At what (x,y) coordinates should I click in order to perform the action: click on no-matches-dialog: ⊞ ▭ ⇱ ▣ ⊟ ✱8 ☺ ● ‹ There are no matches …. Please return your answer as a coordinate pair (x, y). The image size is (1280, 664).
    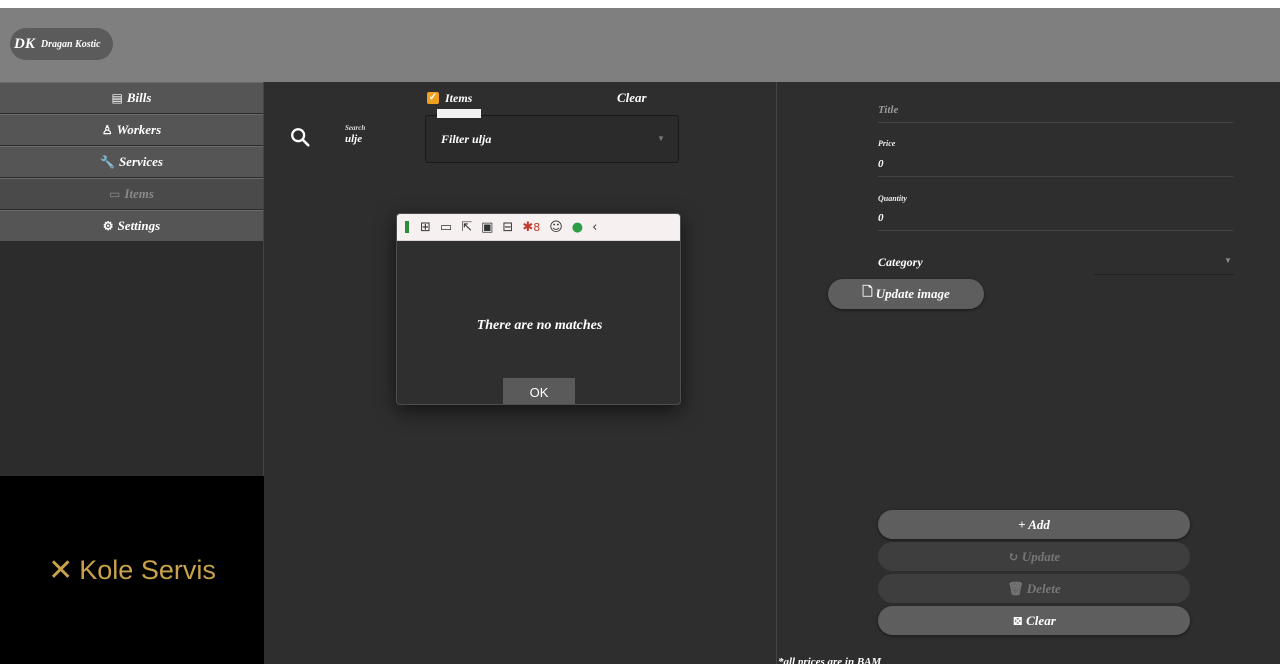
    Looking at the image, I should click on (538, 309).